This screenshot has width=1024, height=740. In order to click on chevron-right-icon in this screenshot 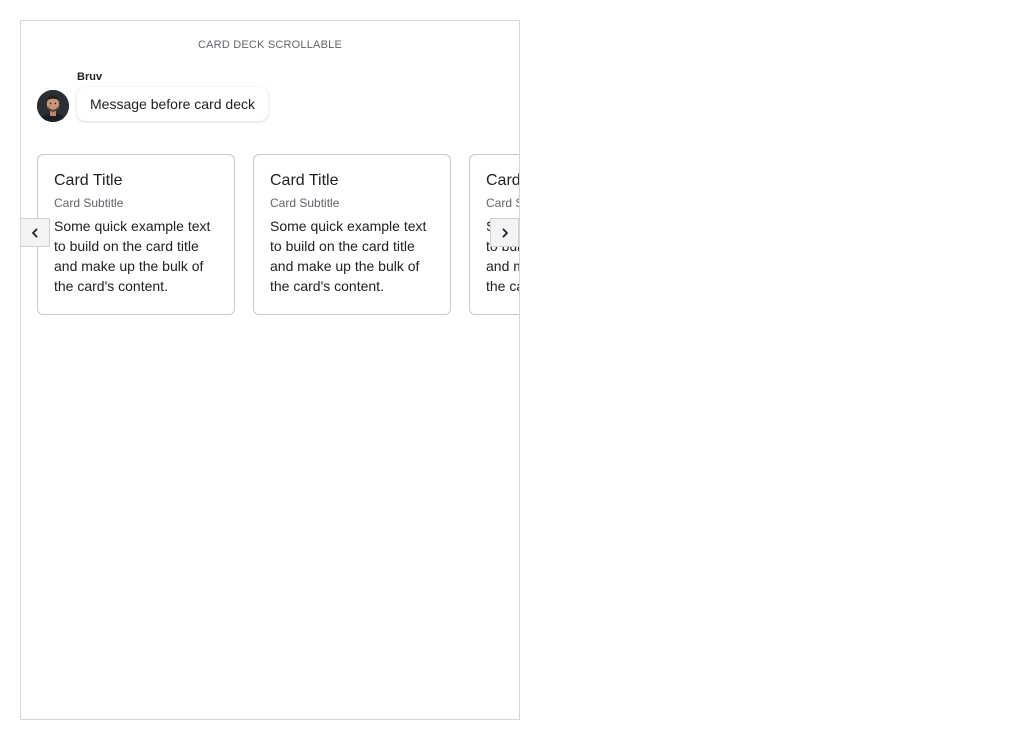, I will do `click(505, 232)`.